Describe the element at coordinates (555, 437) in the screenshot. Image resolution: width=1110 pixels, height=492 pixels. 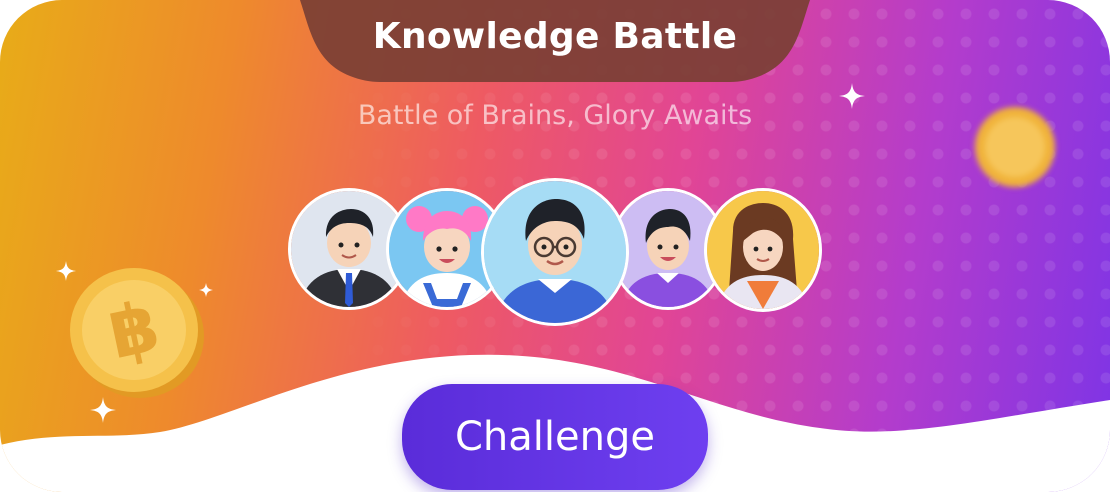
I see `challenge-button: Challenge` at that location.